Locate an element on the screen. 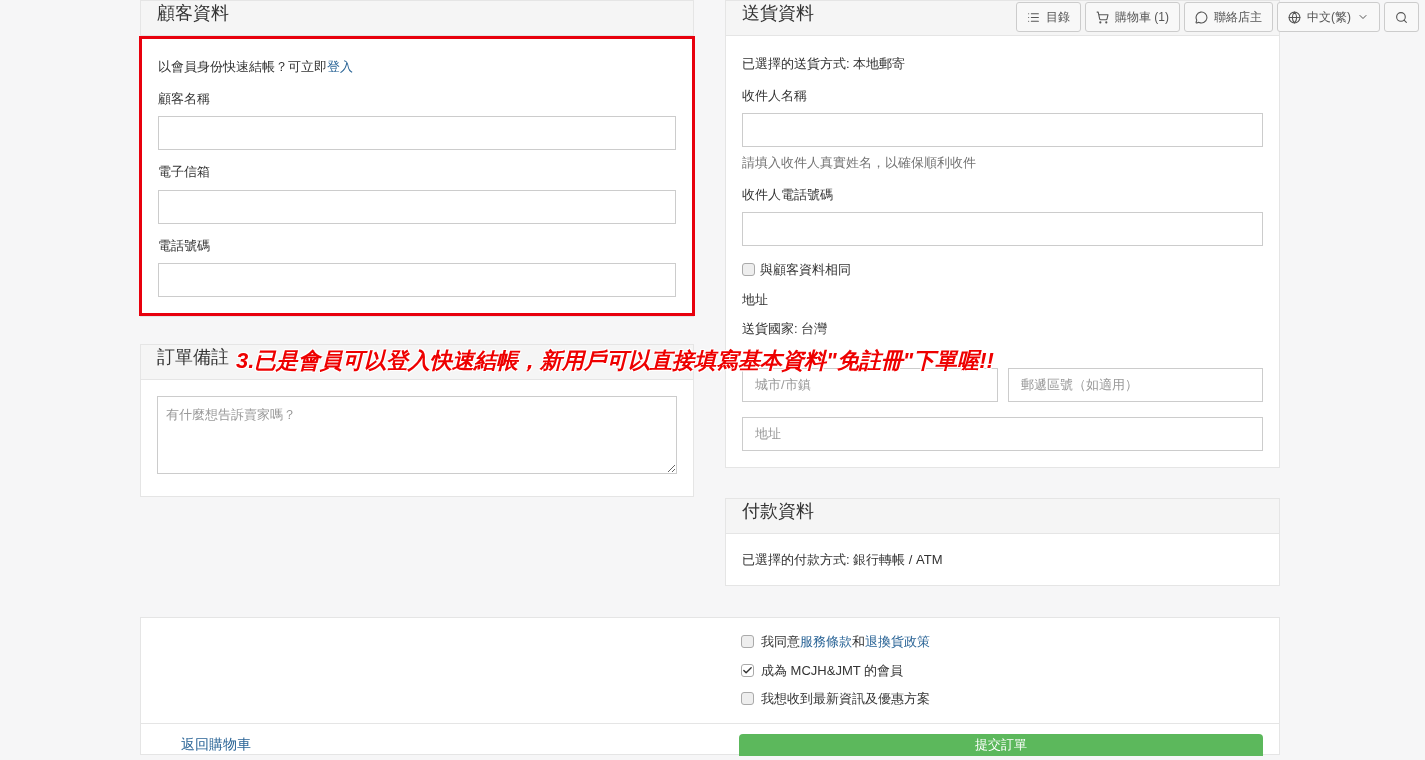 This screenshot has height=760, width=1425. panel-title: 送貨資料 is located at coordinates (778, 13).